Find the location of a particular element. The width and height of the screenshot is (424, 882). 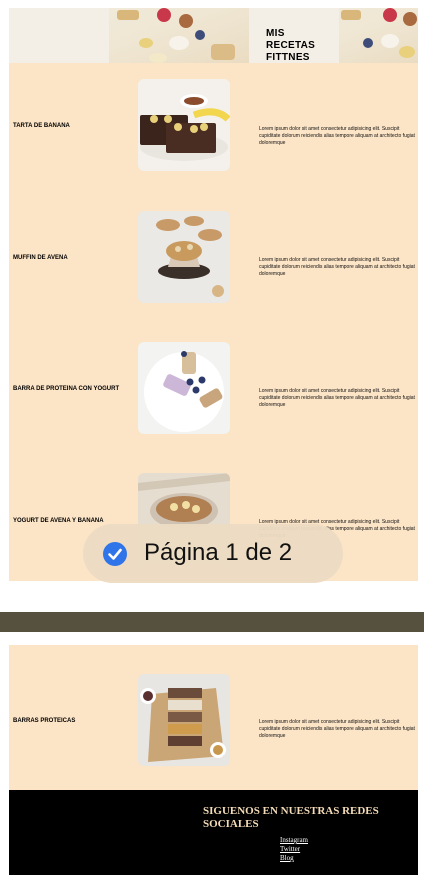

title-line-2: RECETAS is located at coordinates (291, 45).